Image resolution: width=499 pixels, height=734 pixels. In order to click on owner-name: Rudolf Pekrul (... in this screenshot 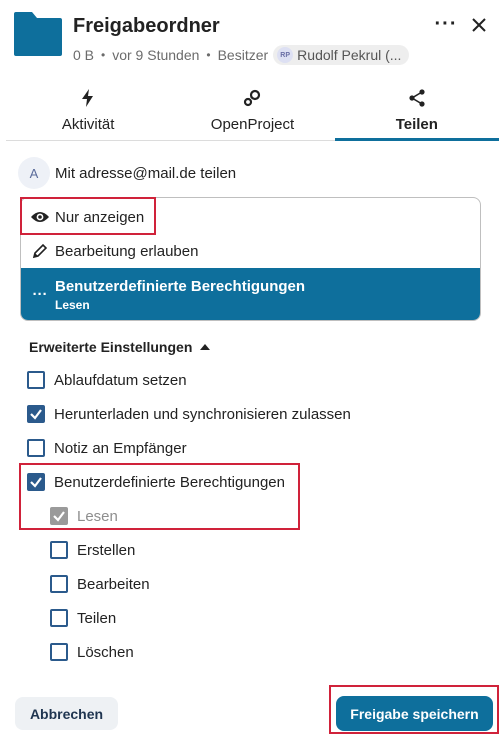, I will do `click(349, 55)`.